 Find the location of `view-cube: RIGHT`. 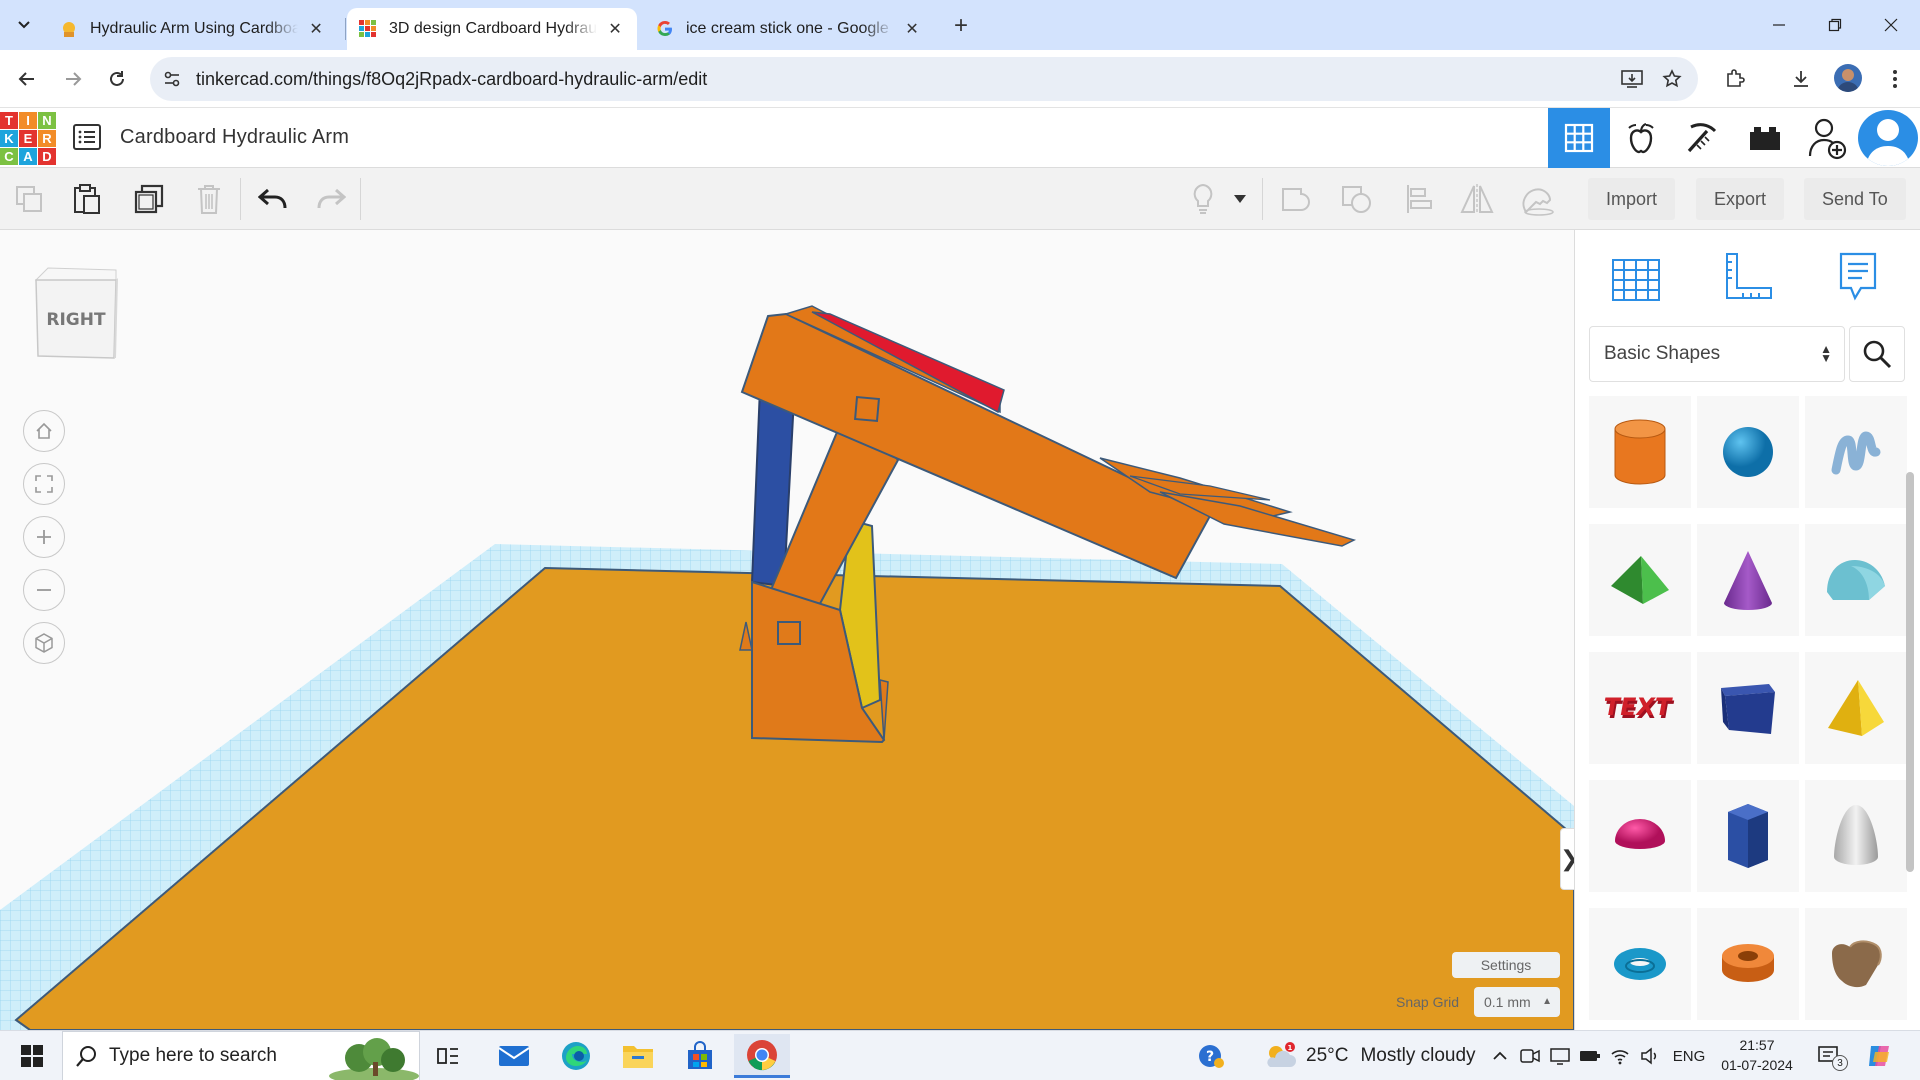

view-cube: RIGHT is located at coordinates (76, 313).